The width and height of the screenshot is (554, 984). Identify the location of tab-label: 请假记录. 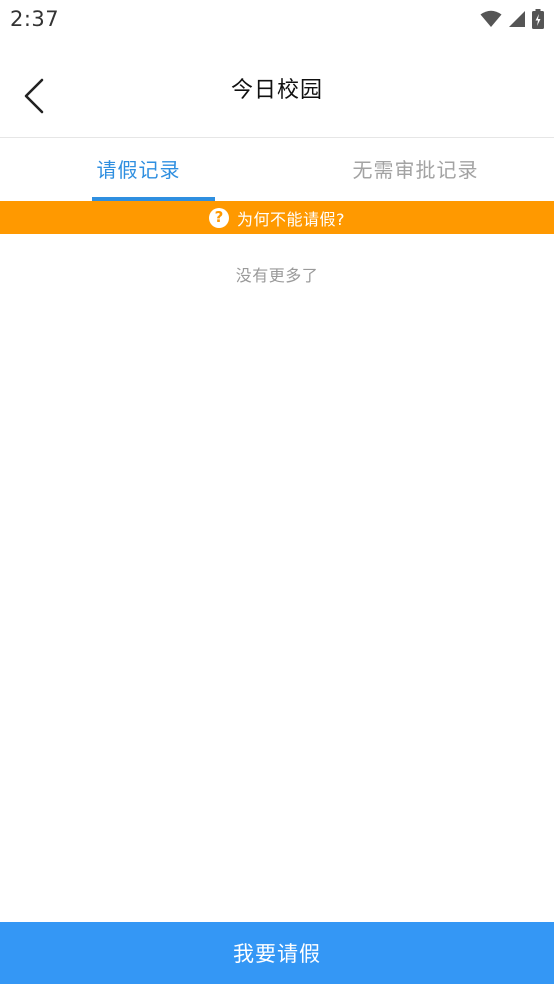
(138, 170).